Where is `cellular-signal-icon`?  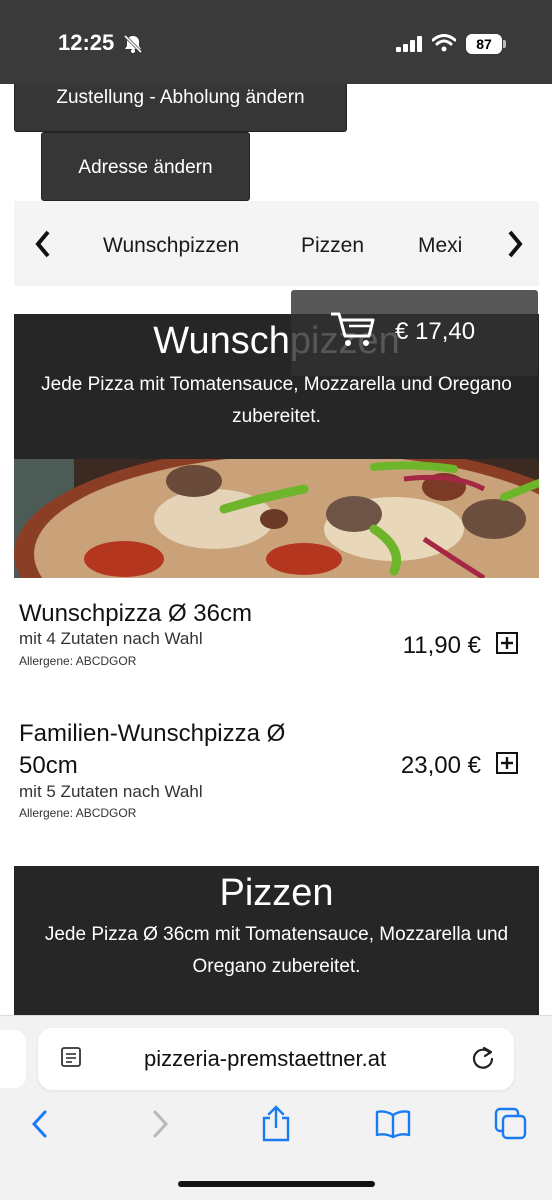
cellular-signal-icon is located at coordinates (410, 46).